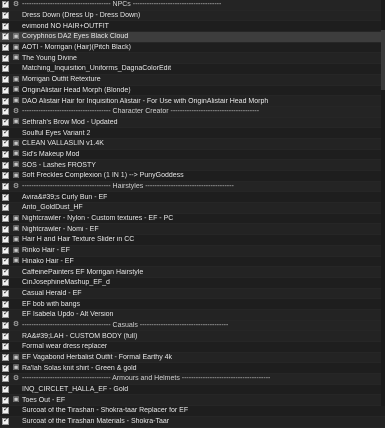 The image size is (385, 428). I want to click on mod-row: ✓ Soulful Eyes Variant 2, so click(192, 133).